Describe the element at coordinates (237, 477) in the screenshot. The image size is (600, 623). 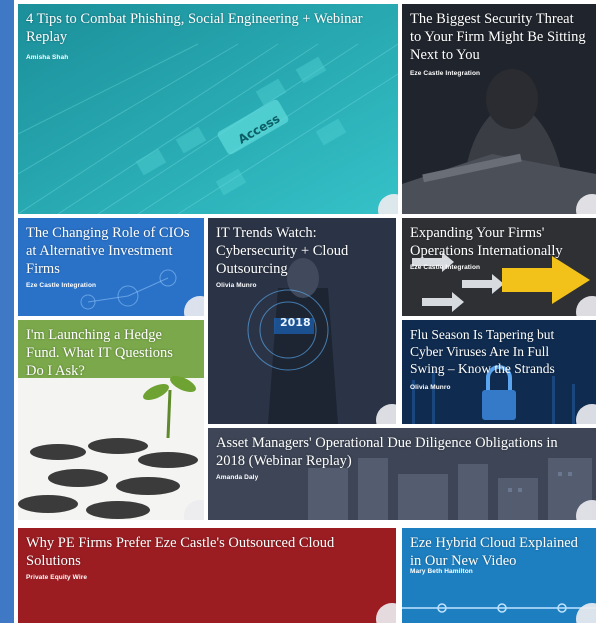
I see `post-author: Amanda Daly` at that location.